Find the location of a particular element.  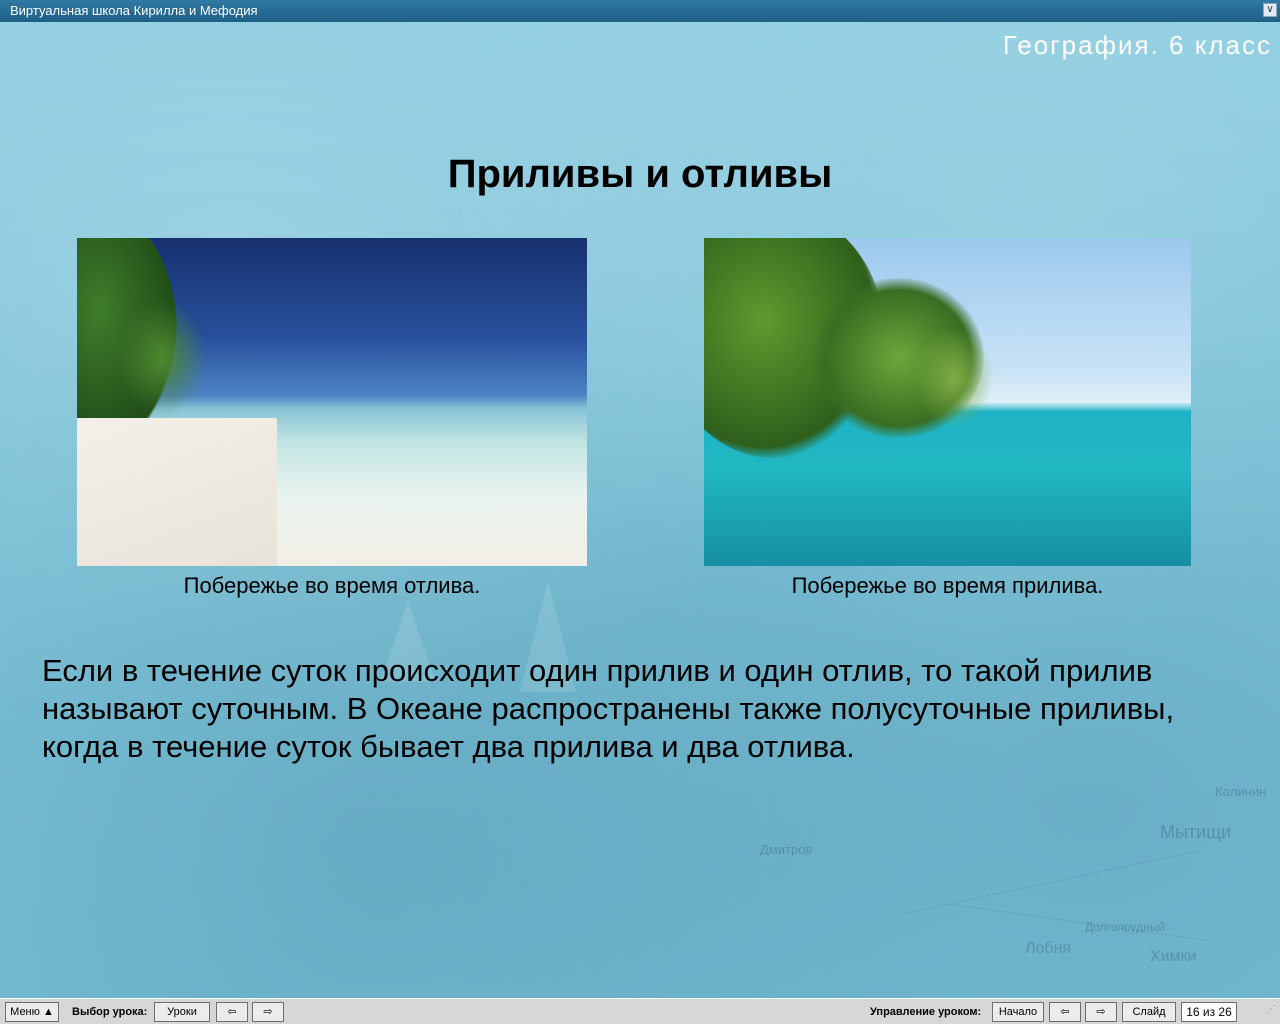

background-map-label: Долгопрудный is located at coordinates (1125, 927).